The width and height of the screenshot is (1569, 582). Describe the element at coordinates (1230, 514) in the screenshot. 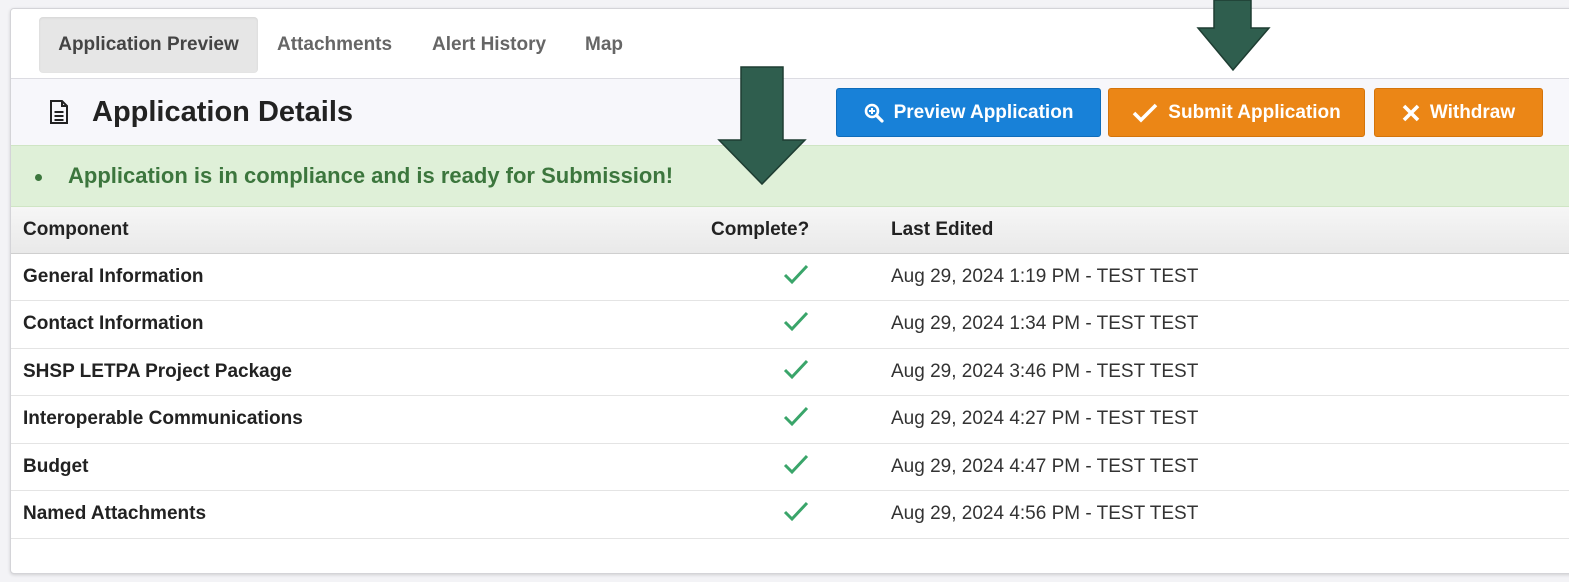

I see `last-edited: Aug 29, 2024 4:56 PM - TEST TEST` at that location.